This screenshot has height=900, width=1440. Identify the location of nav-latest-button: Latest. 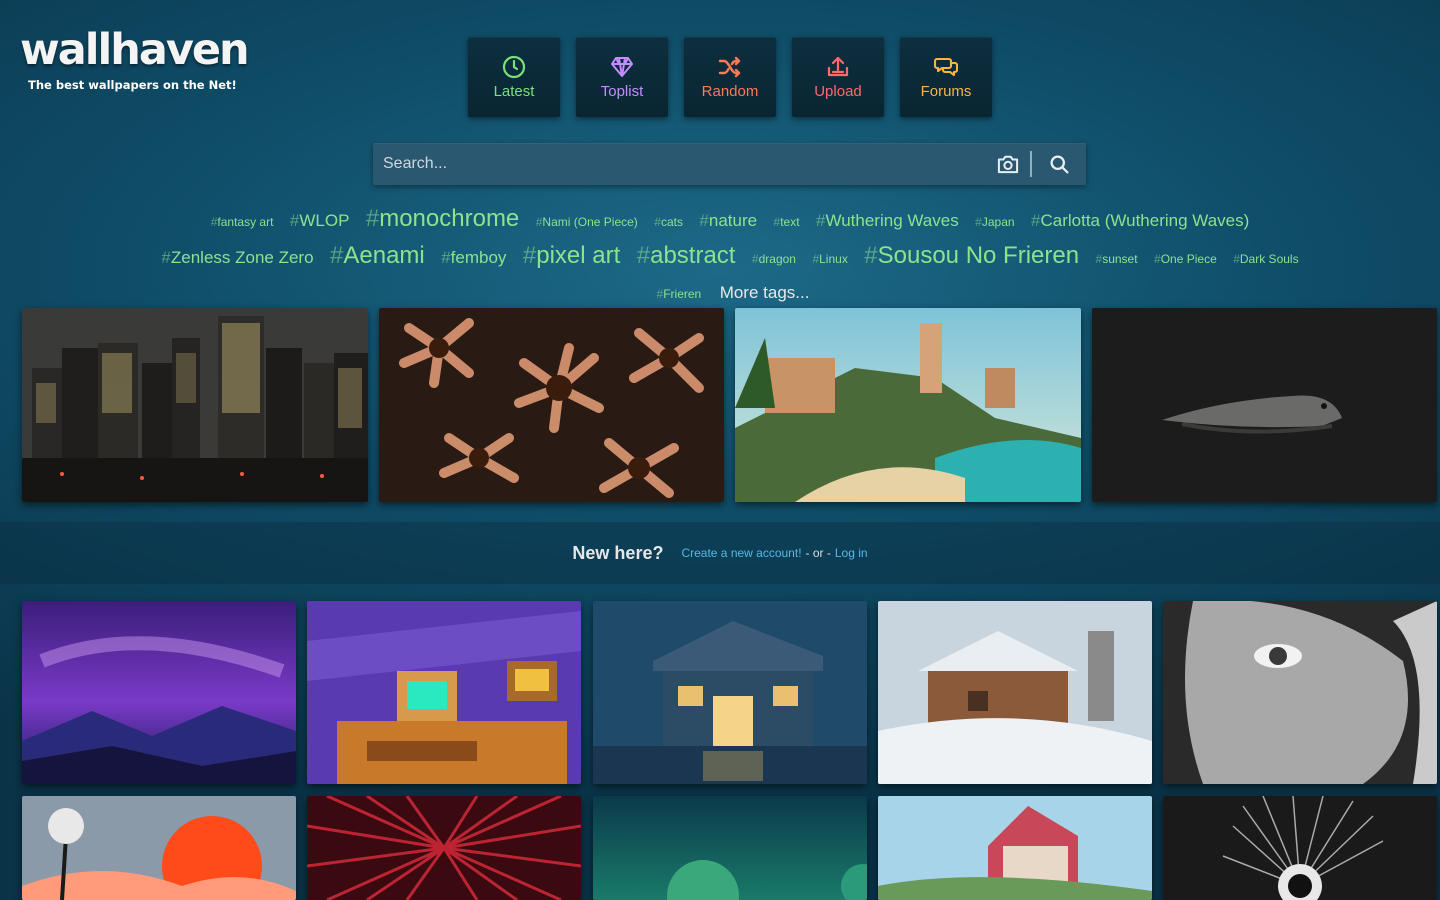
(514, 77).